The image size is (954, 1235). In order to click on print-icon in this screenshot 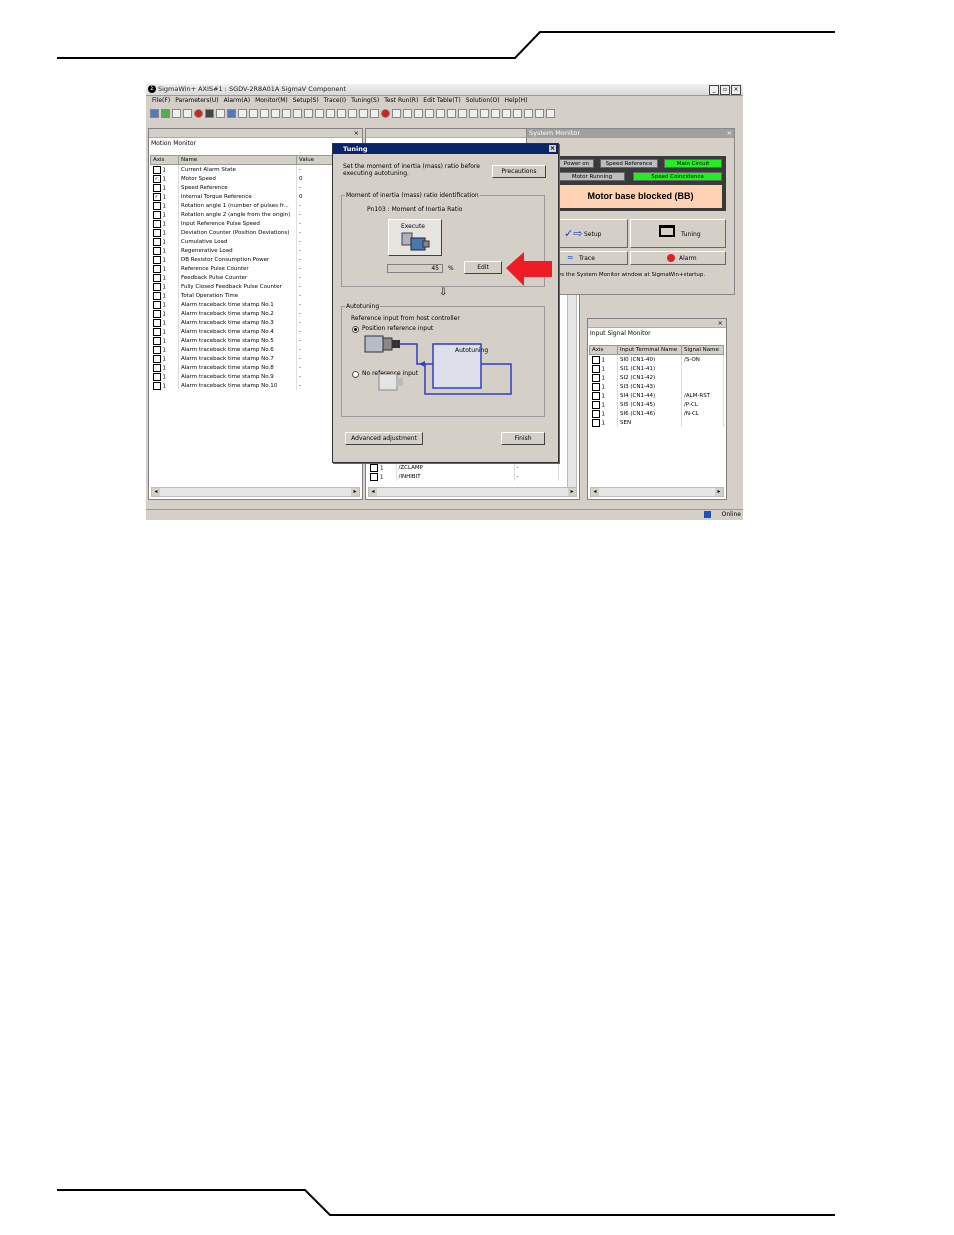, I will do `click(242, 113)`.